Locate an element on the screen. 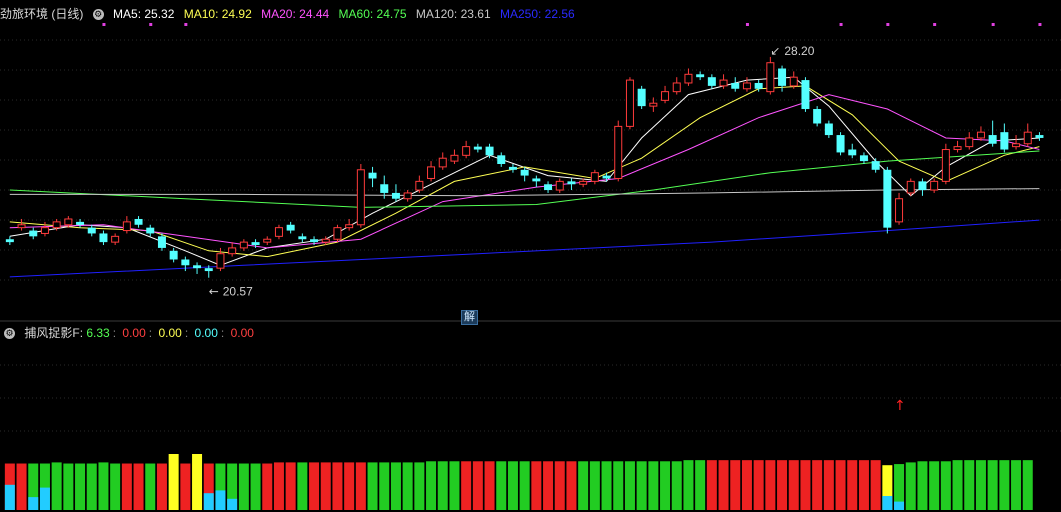  ma5-value: MA5: 25.32 is located at coordinates (144, 14).